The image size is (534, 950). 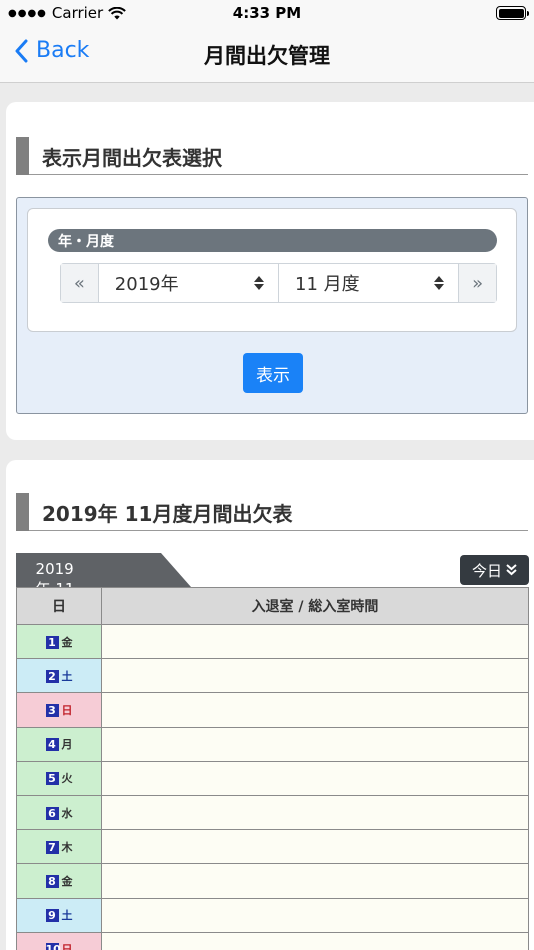 What do you see at coordinates (67, 779) in the screenshot?
I see `day-of-week: 火` at bounding box center [67, 779].